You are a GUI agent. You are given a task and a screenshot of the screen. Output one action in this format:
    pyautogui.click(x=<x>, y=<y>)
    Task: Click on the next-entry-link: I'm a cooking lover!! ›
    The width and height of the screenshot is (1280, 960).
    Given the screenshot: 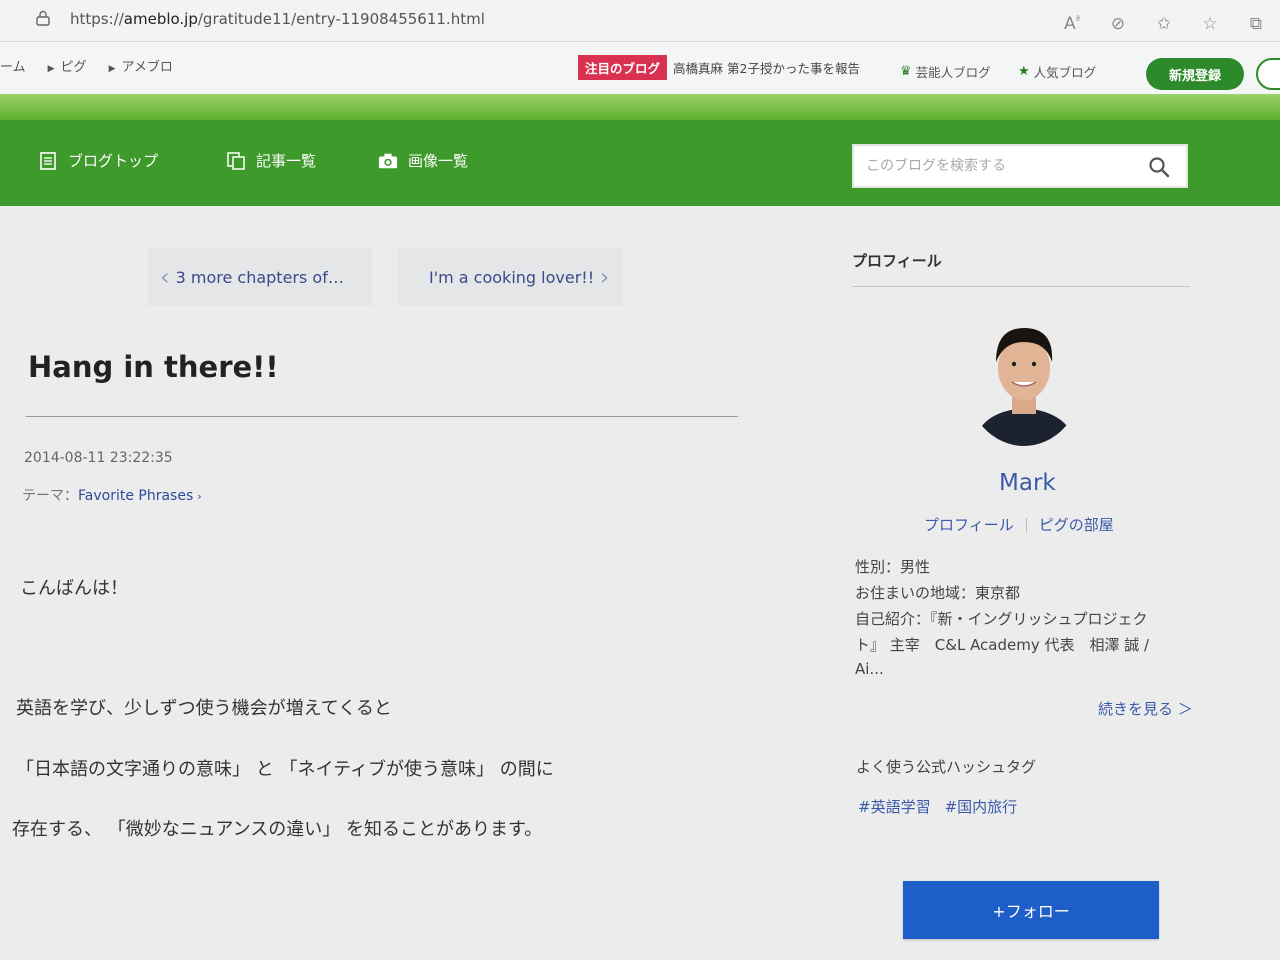 What is the action you would take?
    pyautogui.click(x=510, y=277)
    